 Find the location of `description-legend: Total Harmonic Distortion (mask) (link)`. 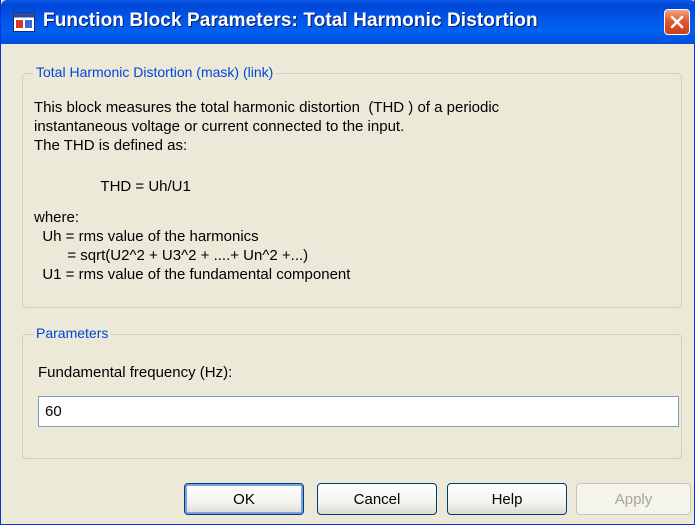

description-legend: Total Harmonic Distortion (mask) (link) is located at coordinates (155, 72).